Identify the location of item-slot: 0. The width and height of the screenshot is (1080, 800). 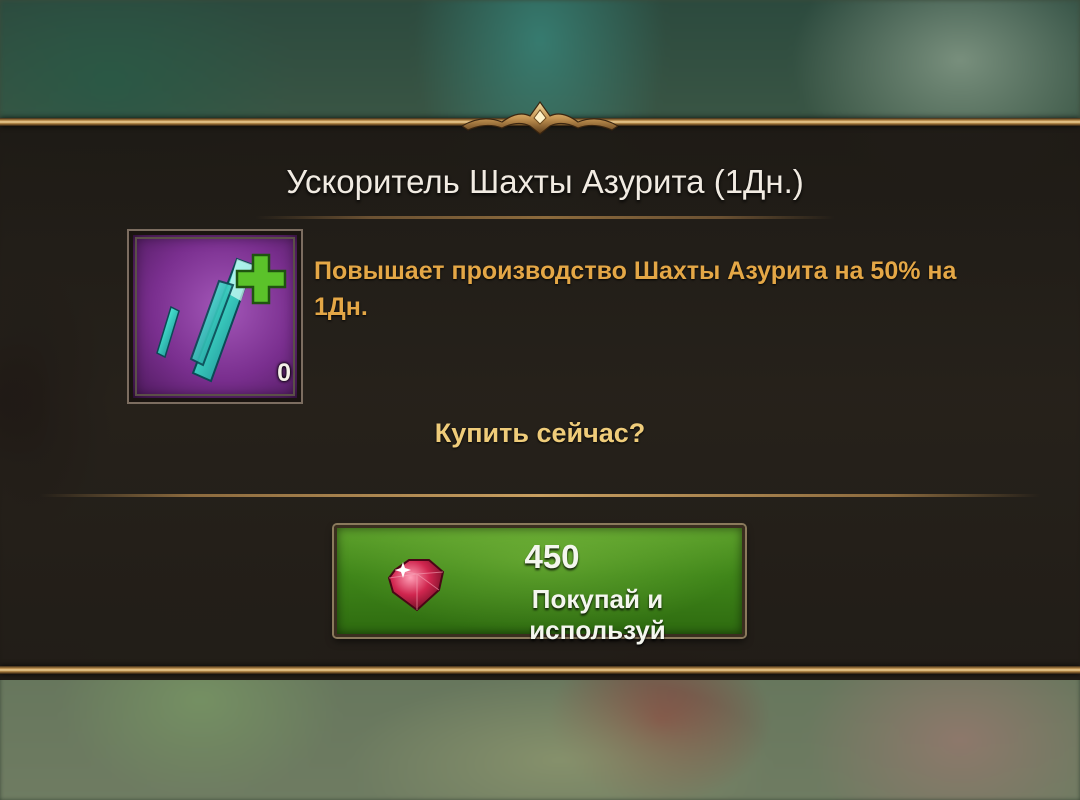
(215, 316).